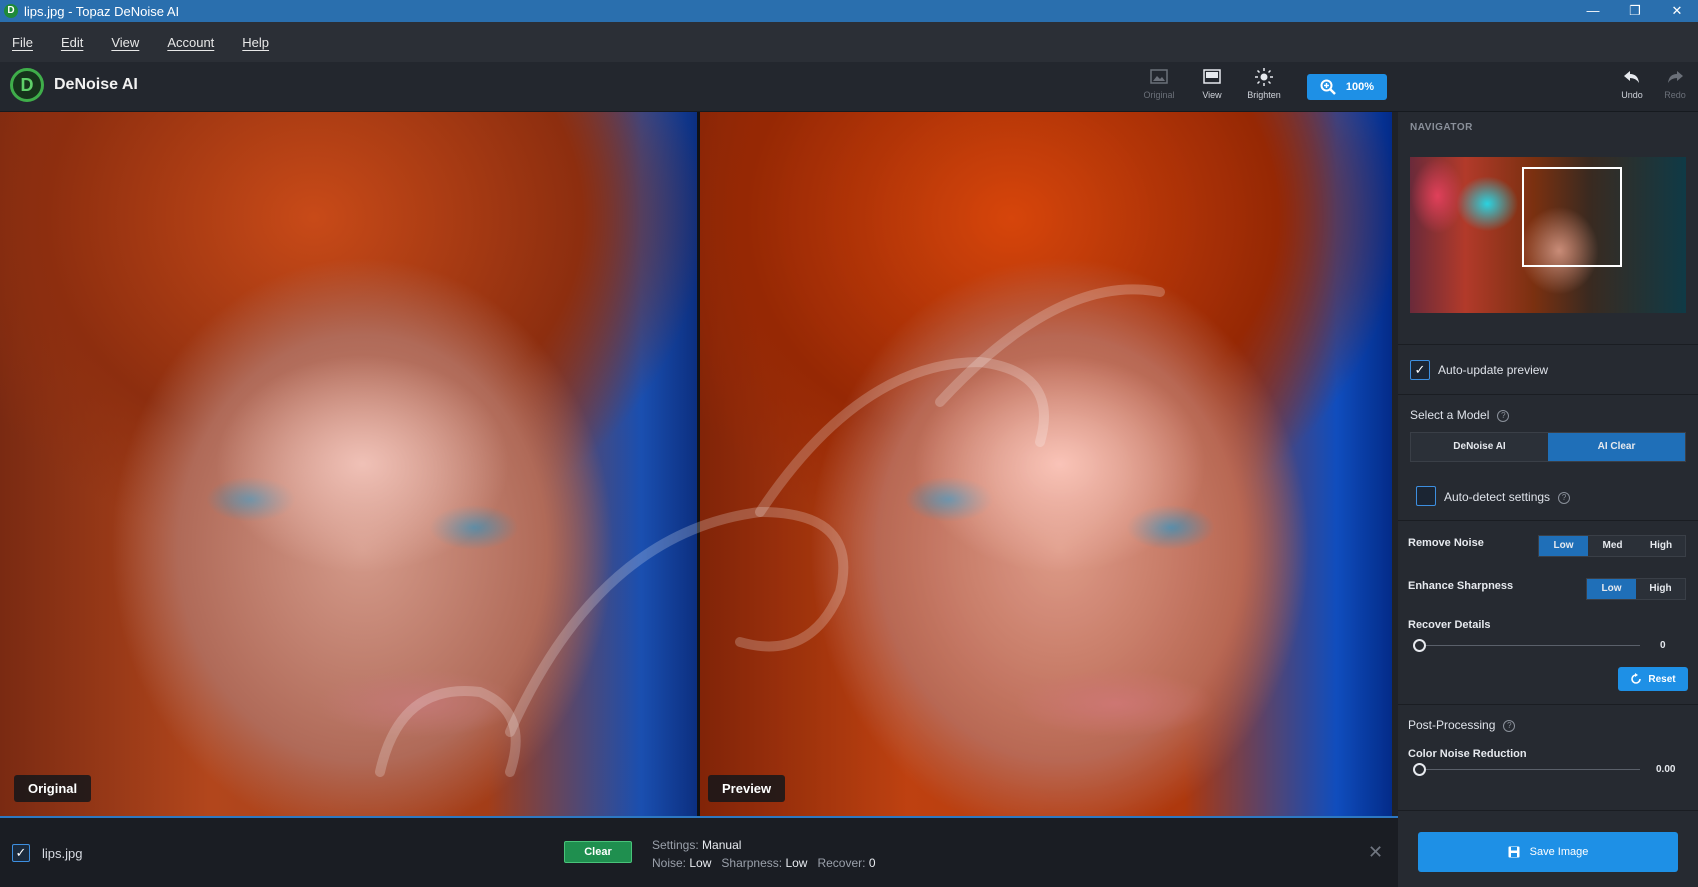  Describe the element at coordinates (1467, 754) in the screenshot. I see `color-noise-label: Color Noise Reduction` at that location.